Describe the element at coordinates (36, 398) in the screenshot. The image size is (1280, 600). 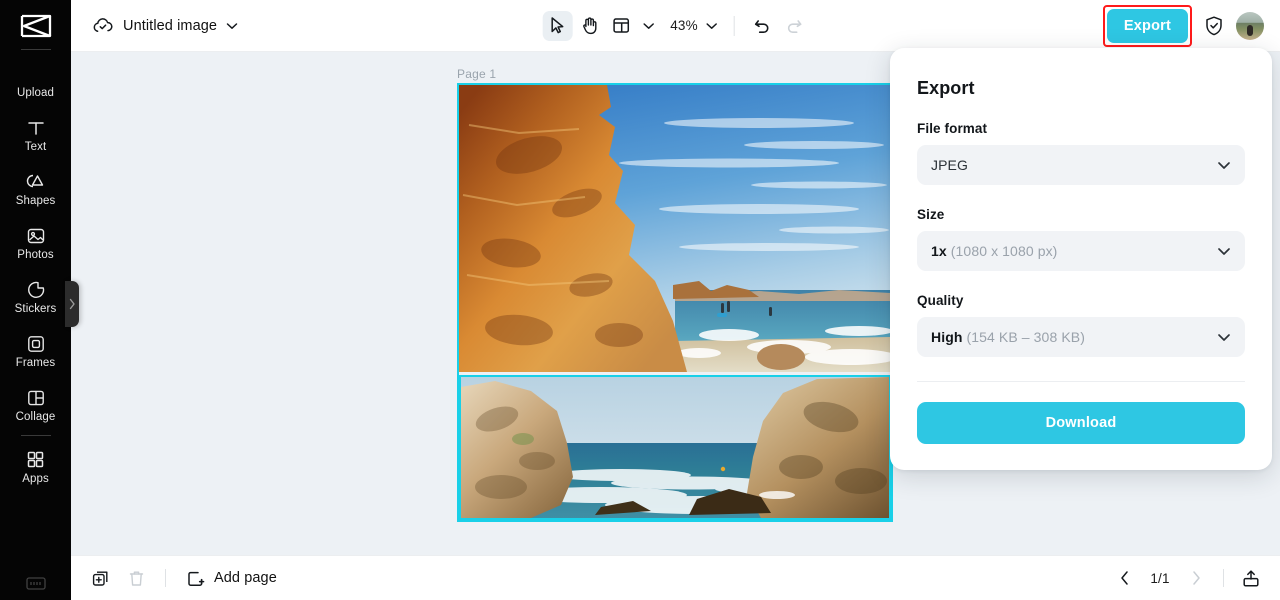
I see `collage-icon` at that location.